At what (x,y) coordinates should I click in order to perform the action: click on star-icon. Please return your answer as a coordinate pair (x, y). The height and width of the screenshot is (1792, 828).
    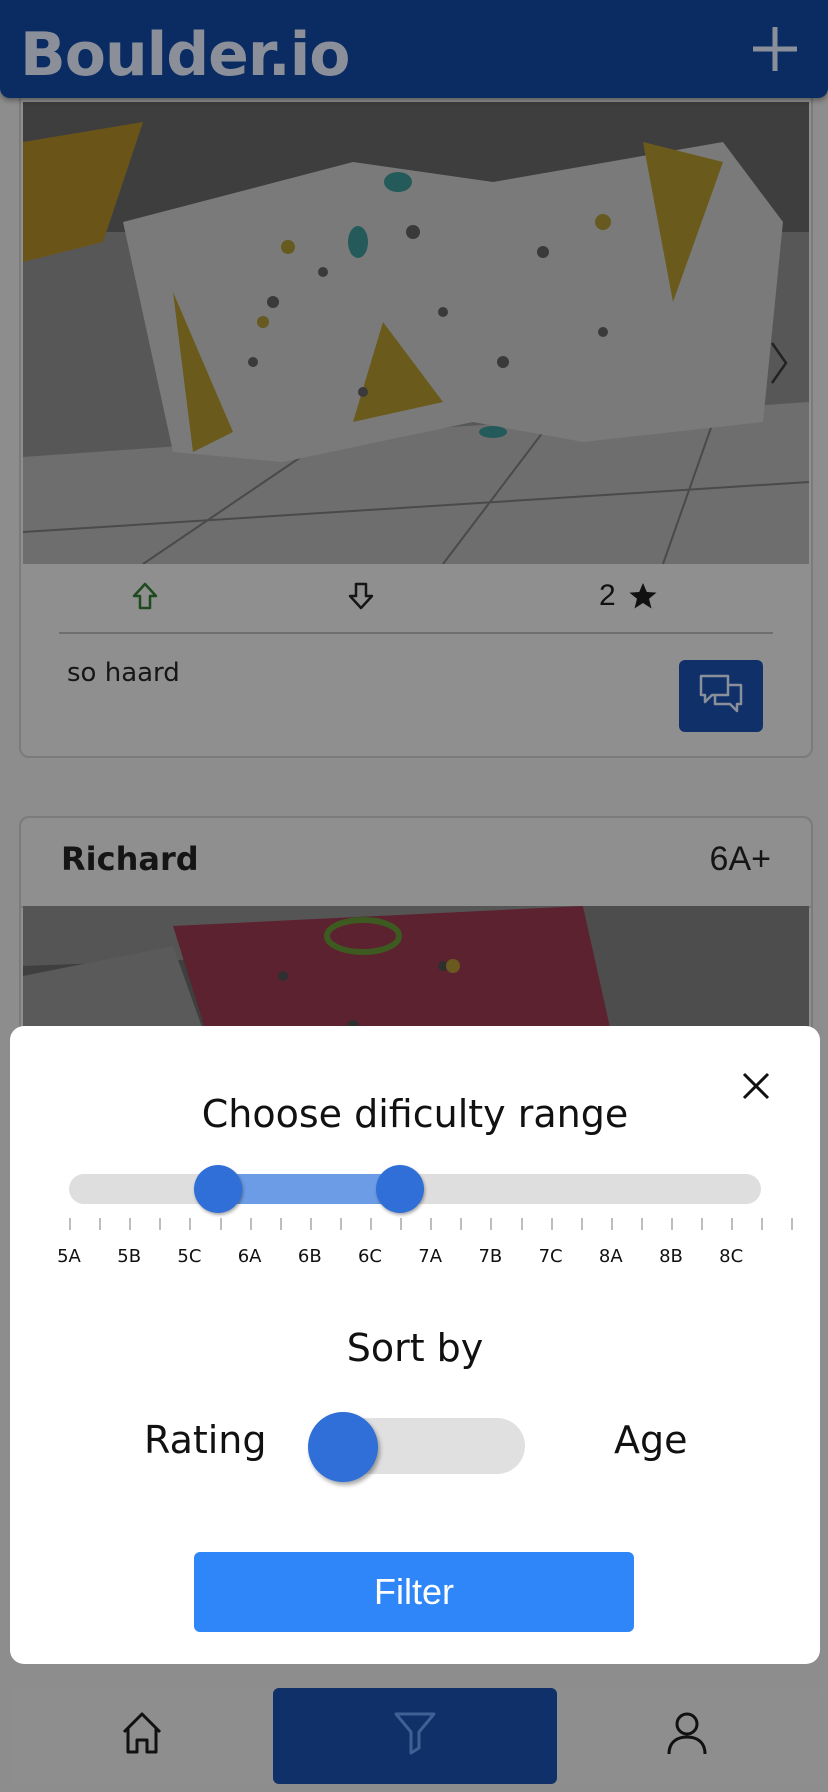
    Looking at the image, I should click on (643, 596).